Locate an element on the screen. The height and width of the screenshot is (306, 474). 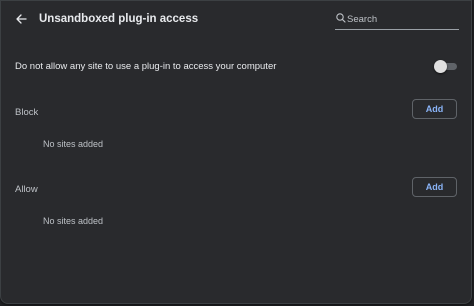
toggle-knob is located at coordinates (440, 66).